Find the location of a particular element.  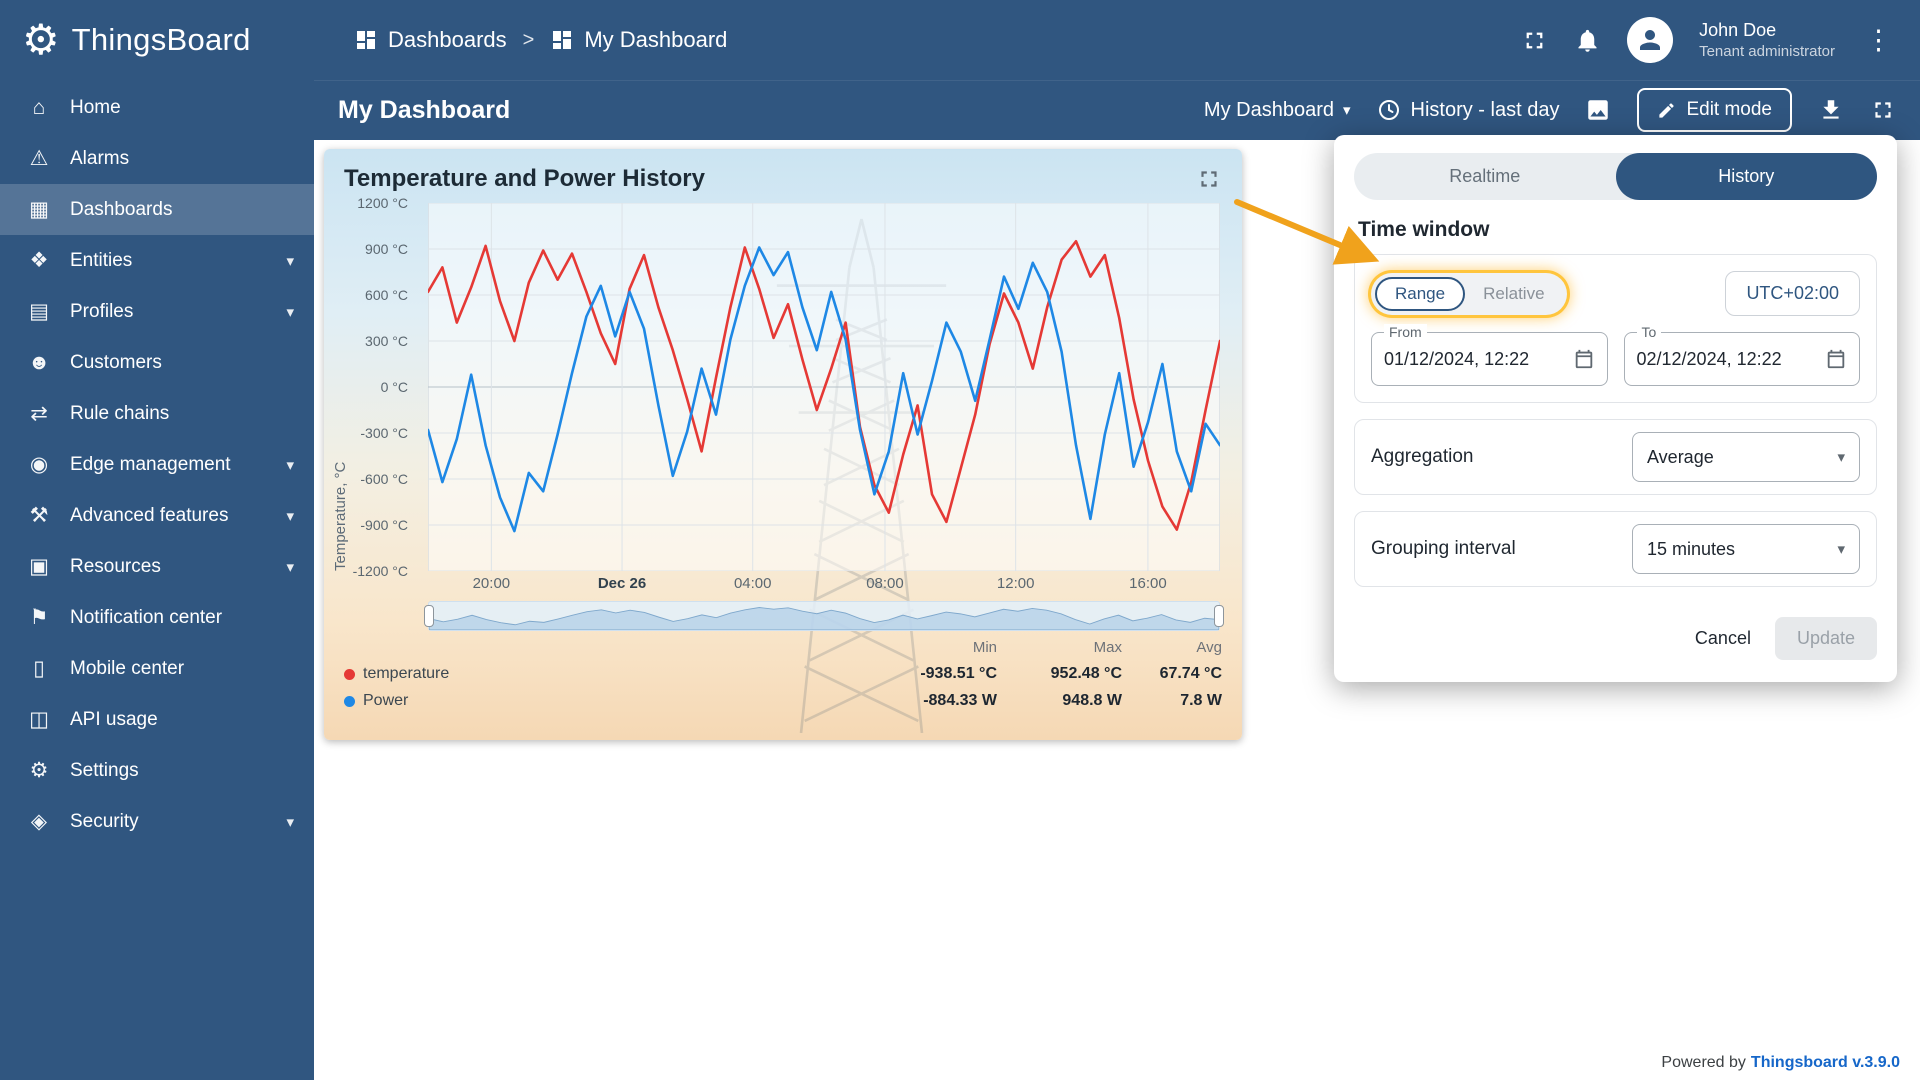

toolbar-fullscreen-button is located at coordinates (1883, 110).